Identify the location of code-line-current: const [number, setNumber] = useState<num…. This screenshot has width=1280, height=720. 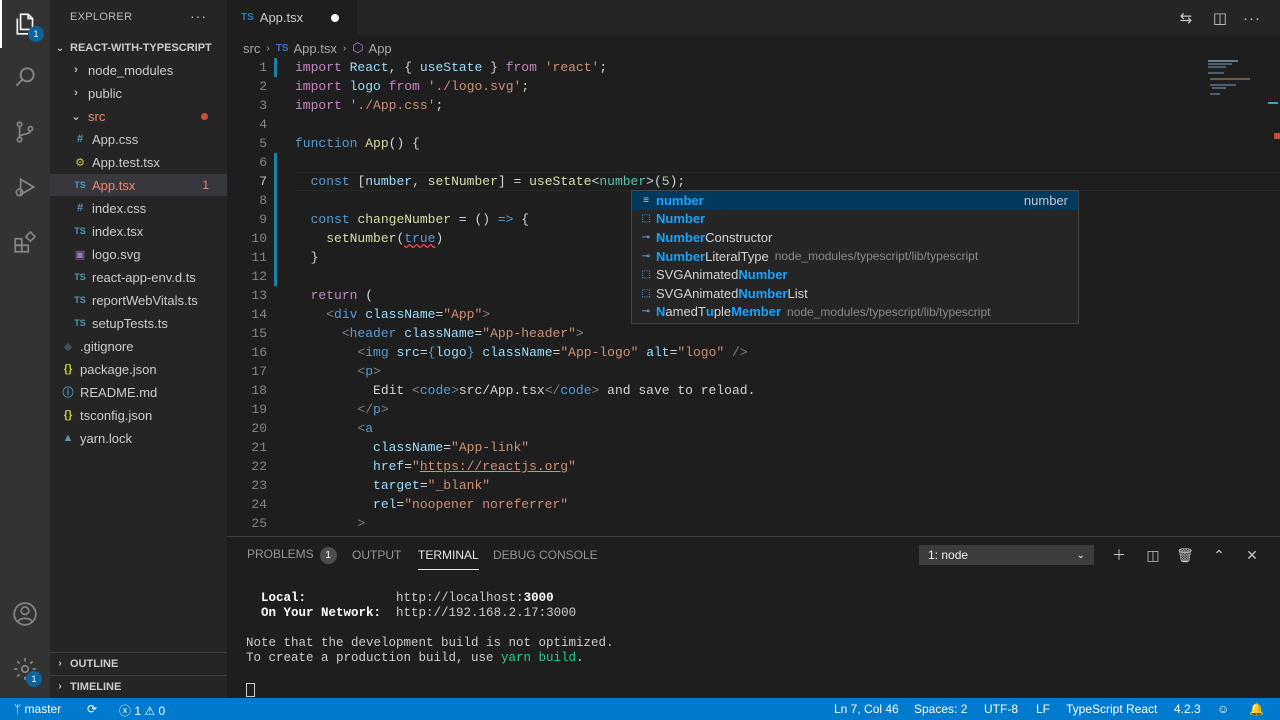
(498, 181).